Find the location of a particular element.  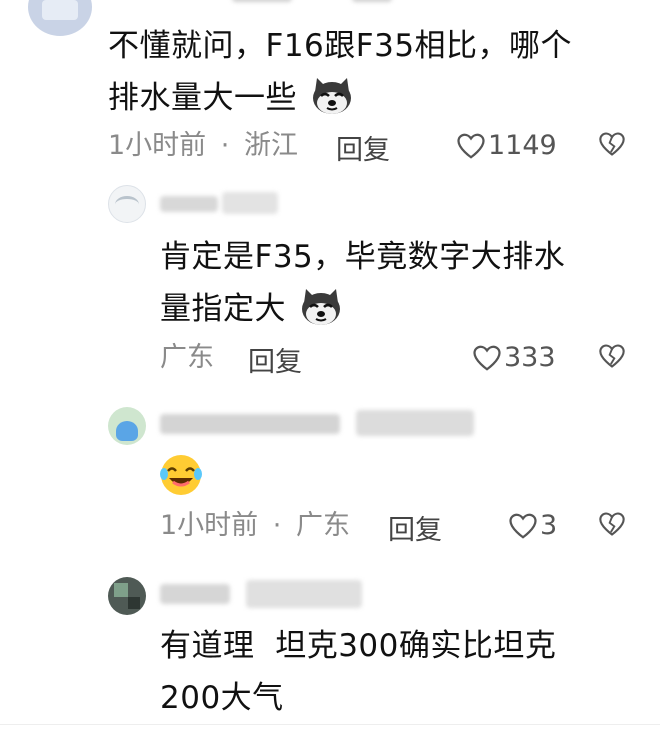

comment-meta: 1小时前 · 浙江 is located at coordinates (203, 146).